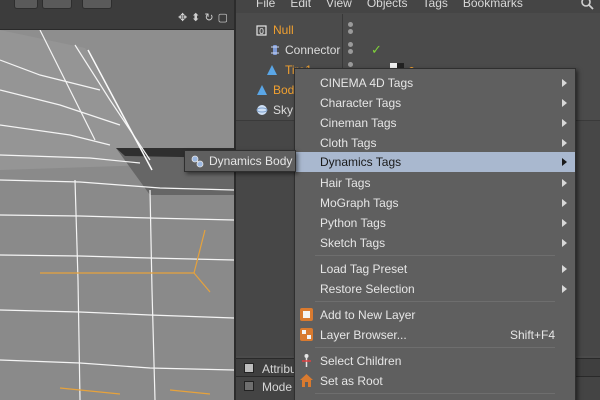 The image size is (600, 400). What do you see at coordinates (351, 381) in the screenshot?
I see `menu-item-label: Set as Root` at bounding box center [351, 381].